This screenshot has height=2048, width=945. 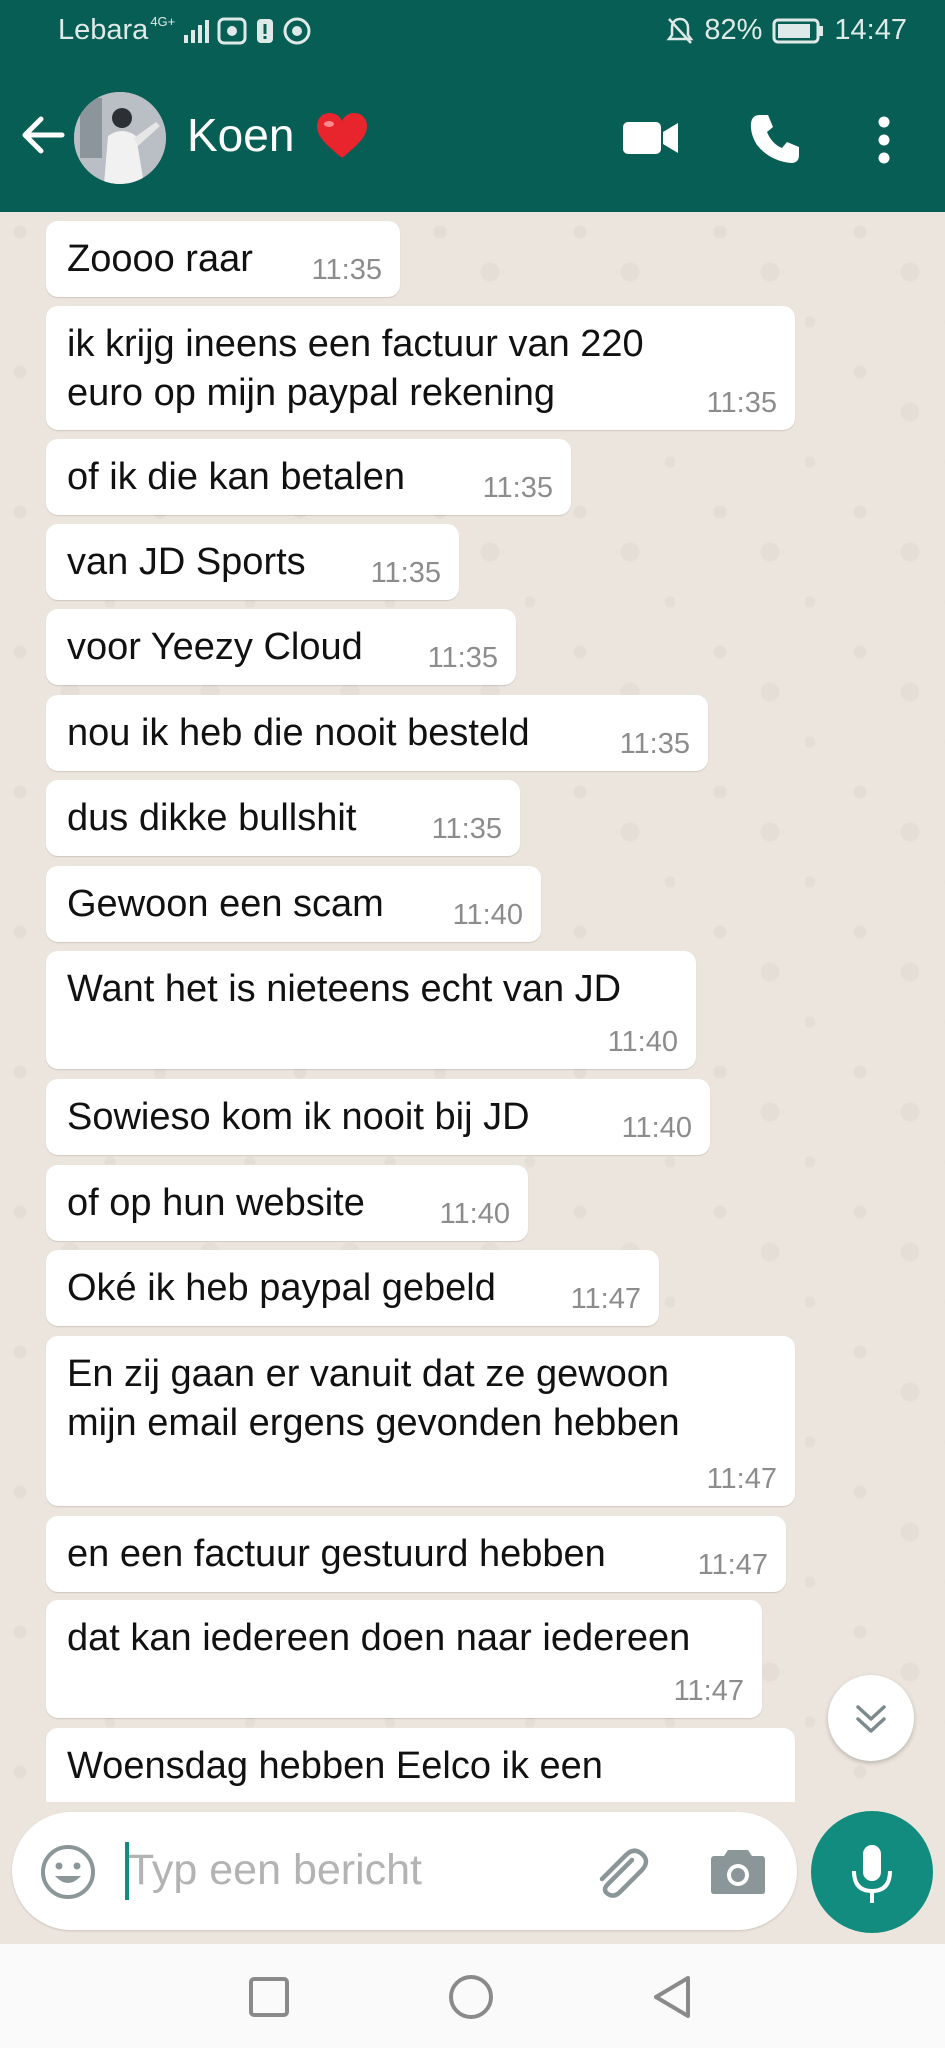 I want to click on message-bubble: of op hun website 11:40, so click(x=287, y=1203).